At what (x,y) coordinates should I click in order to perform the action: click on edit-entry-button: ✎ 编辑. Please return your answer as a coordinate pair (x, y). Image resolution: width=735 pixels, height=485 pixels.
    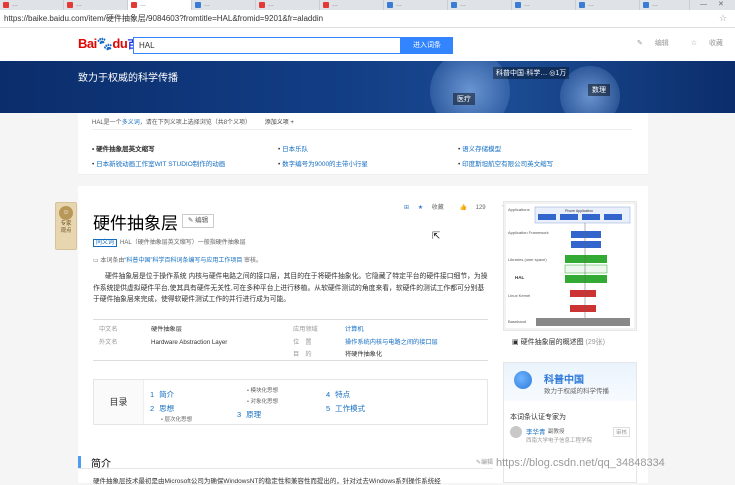
    Looking at the image, I should click on (198, 221).